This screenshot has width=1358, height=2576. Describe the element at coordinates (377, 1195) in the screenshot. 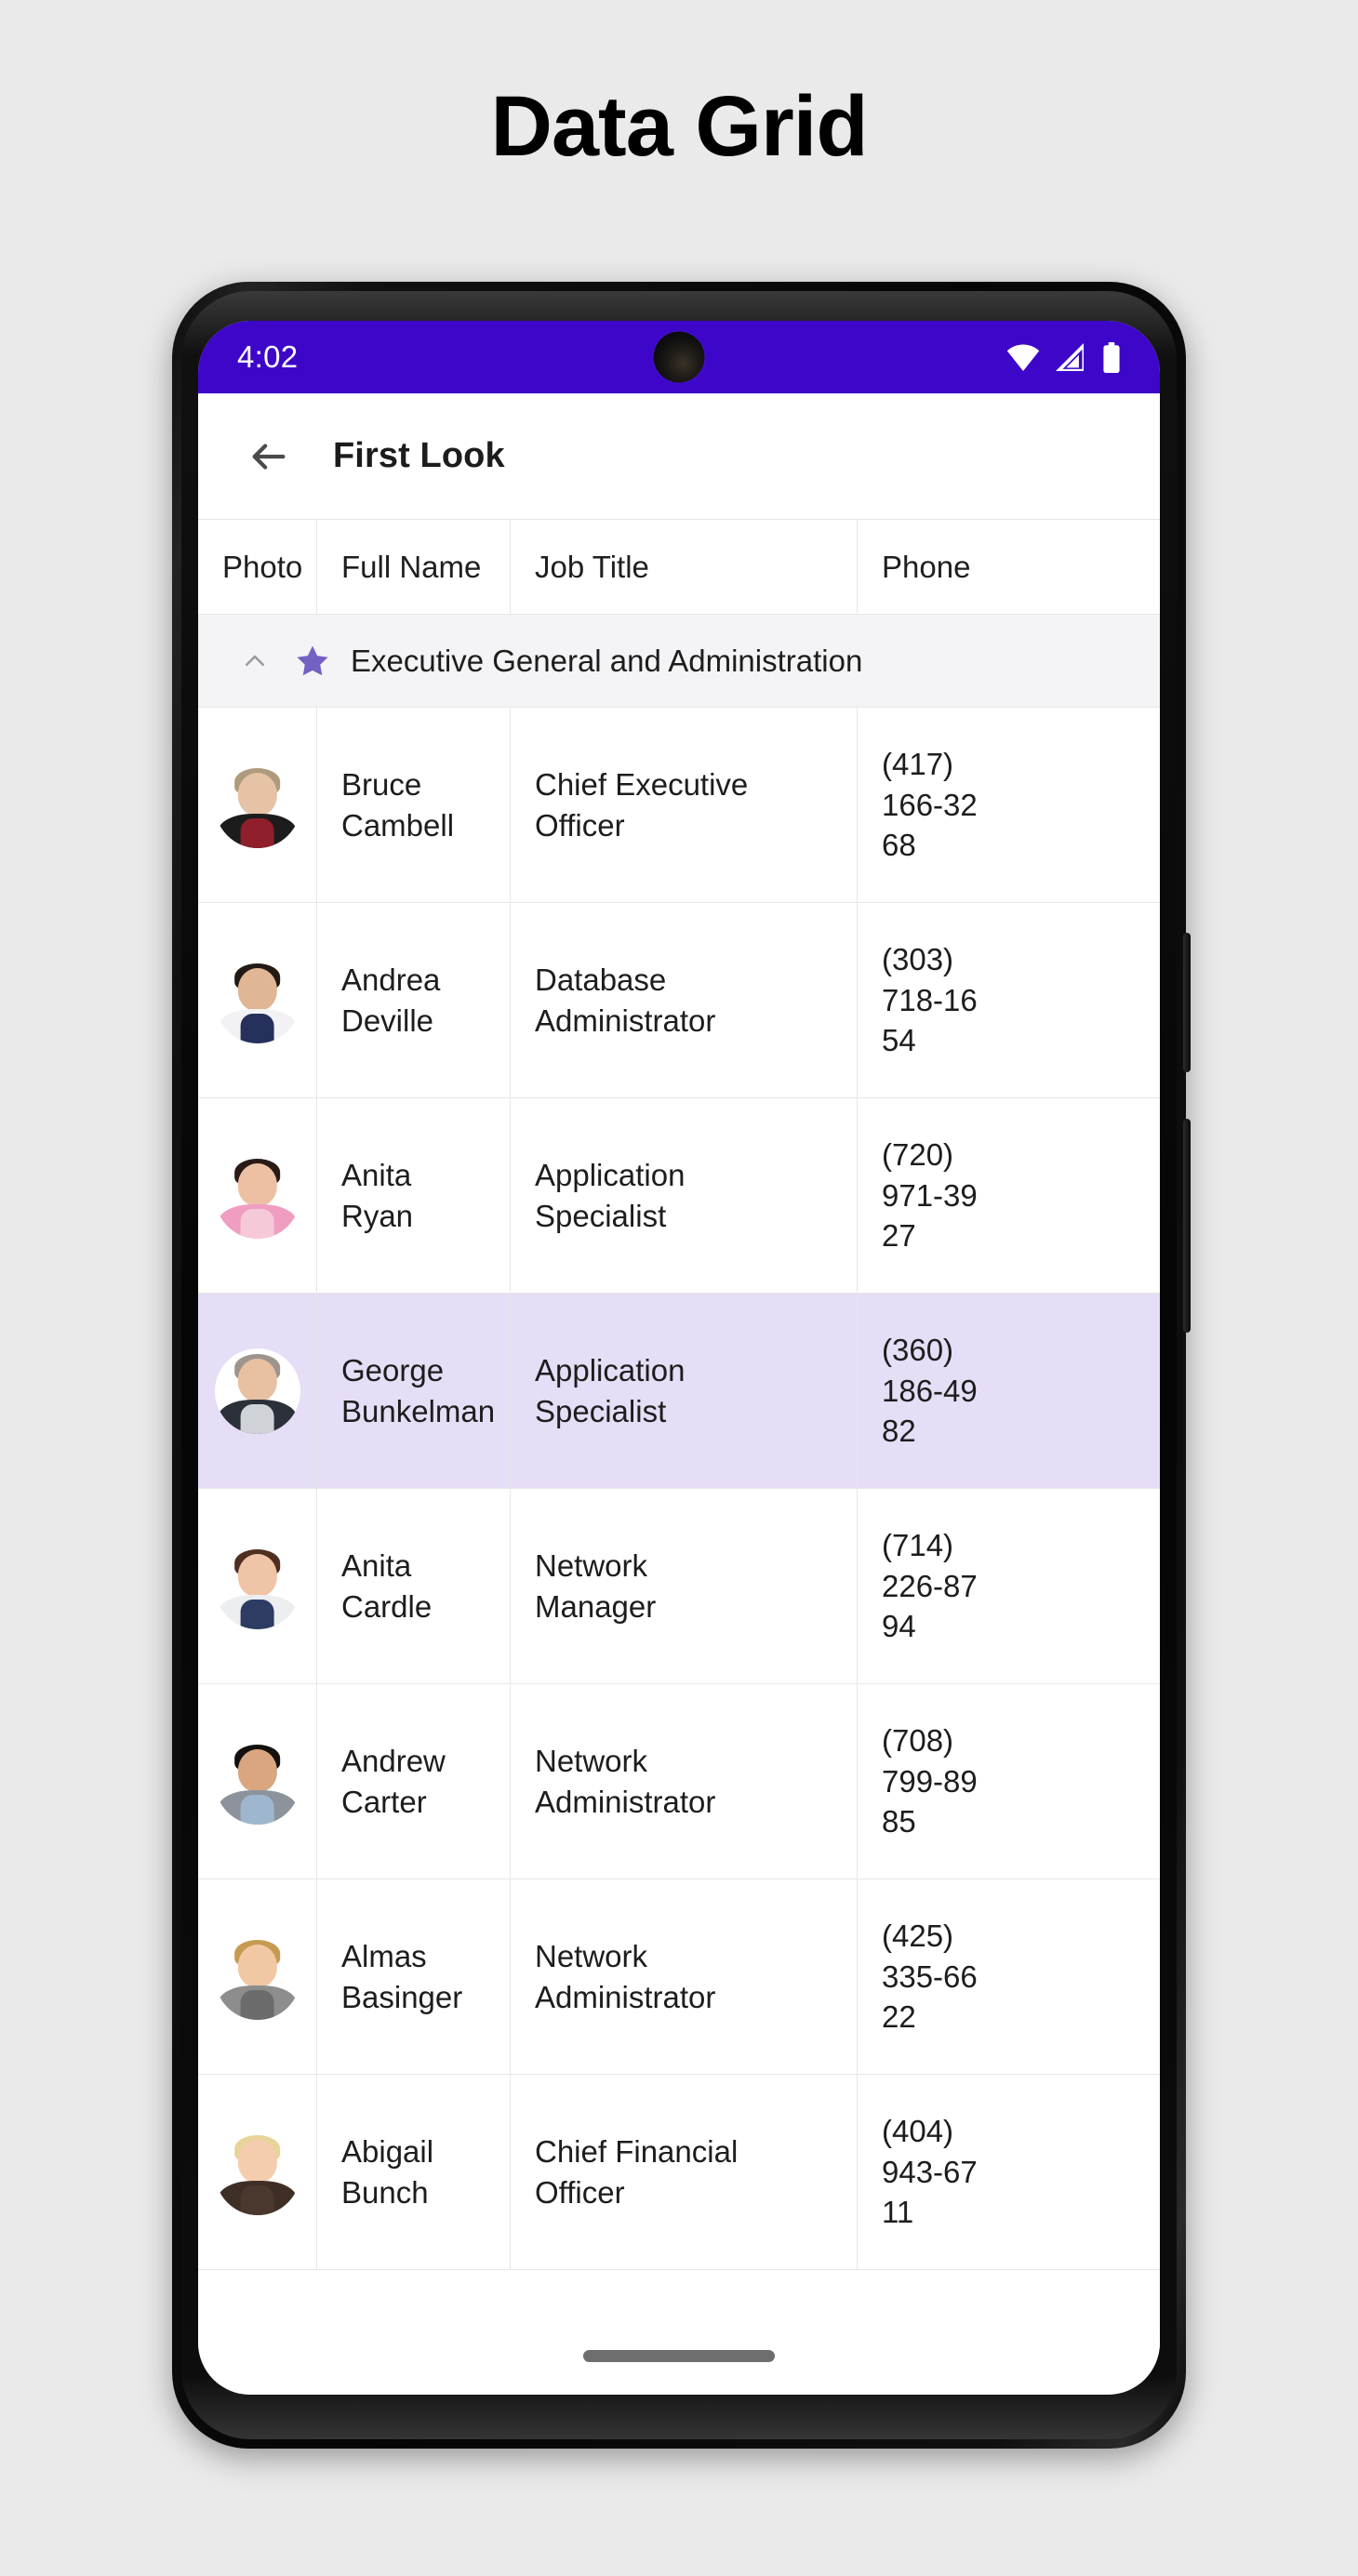

I see `row-name-line1: Anita Ryan` at that location.